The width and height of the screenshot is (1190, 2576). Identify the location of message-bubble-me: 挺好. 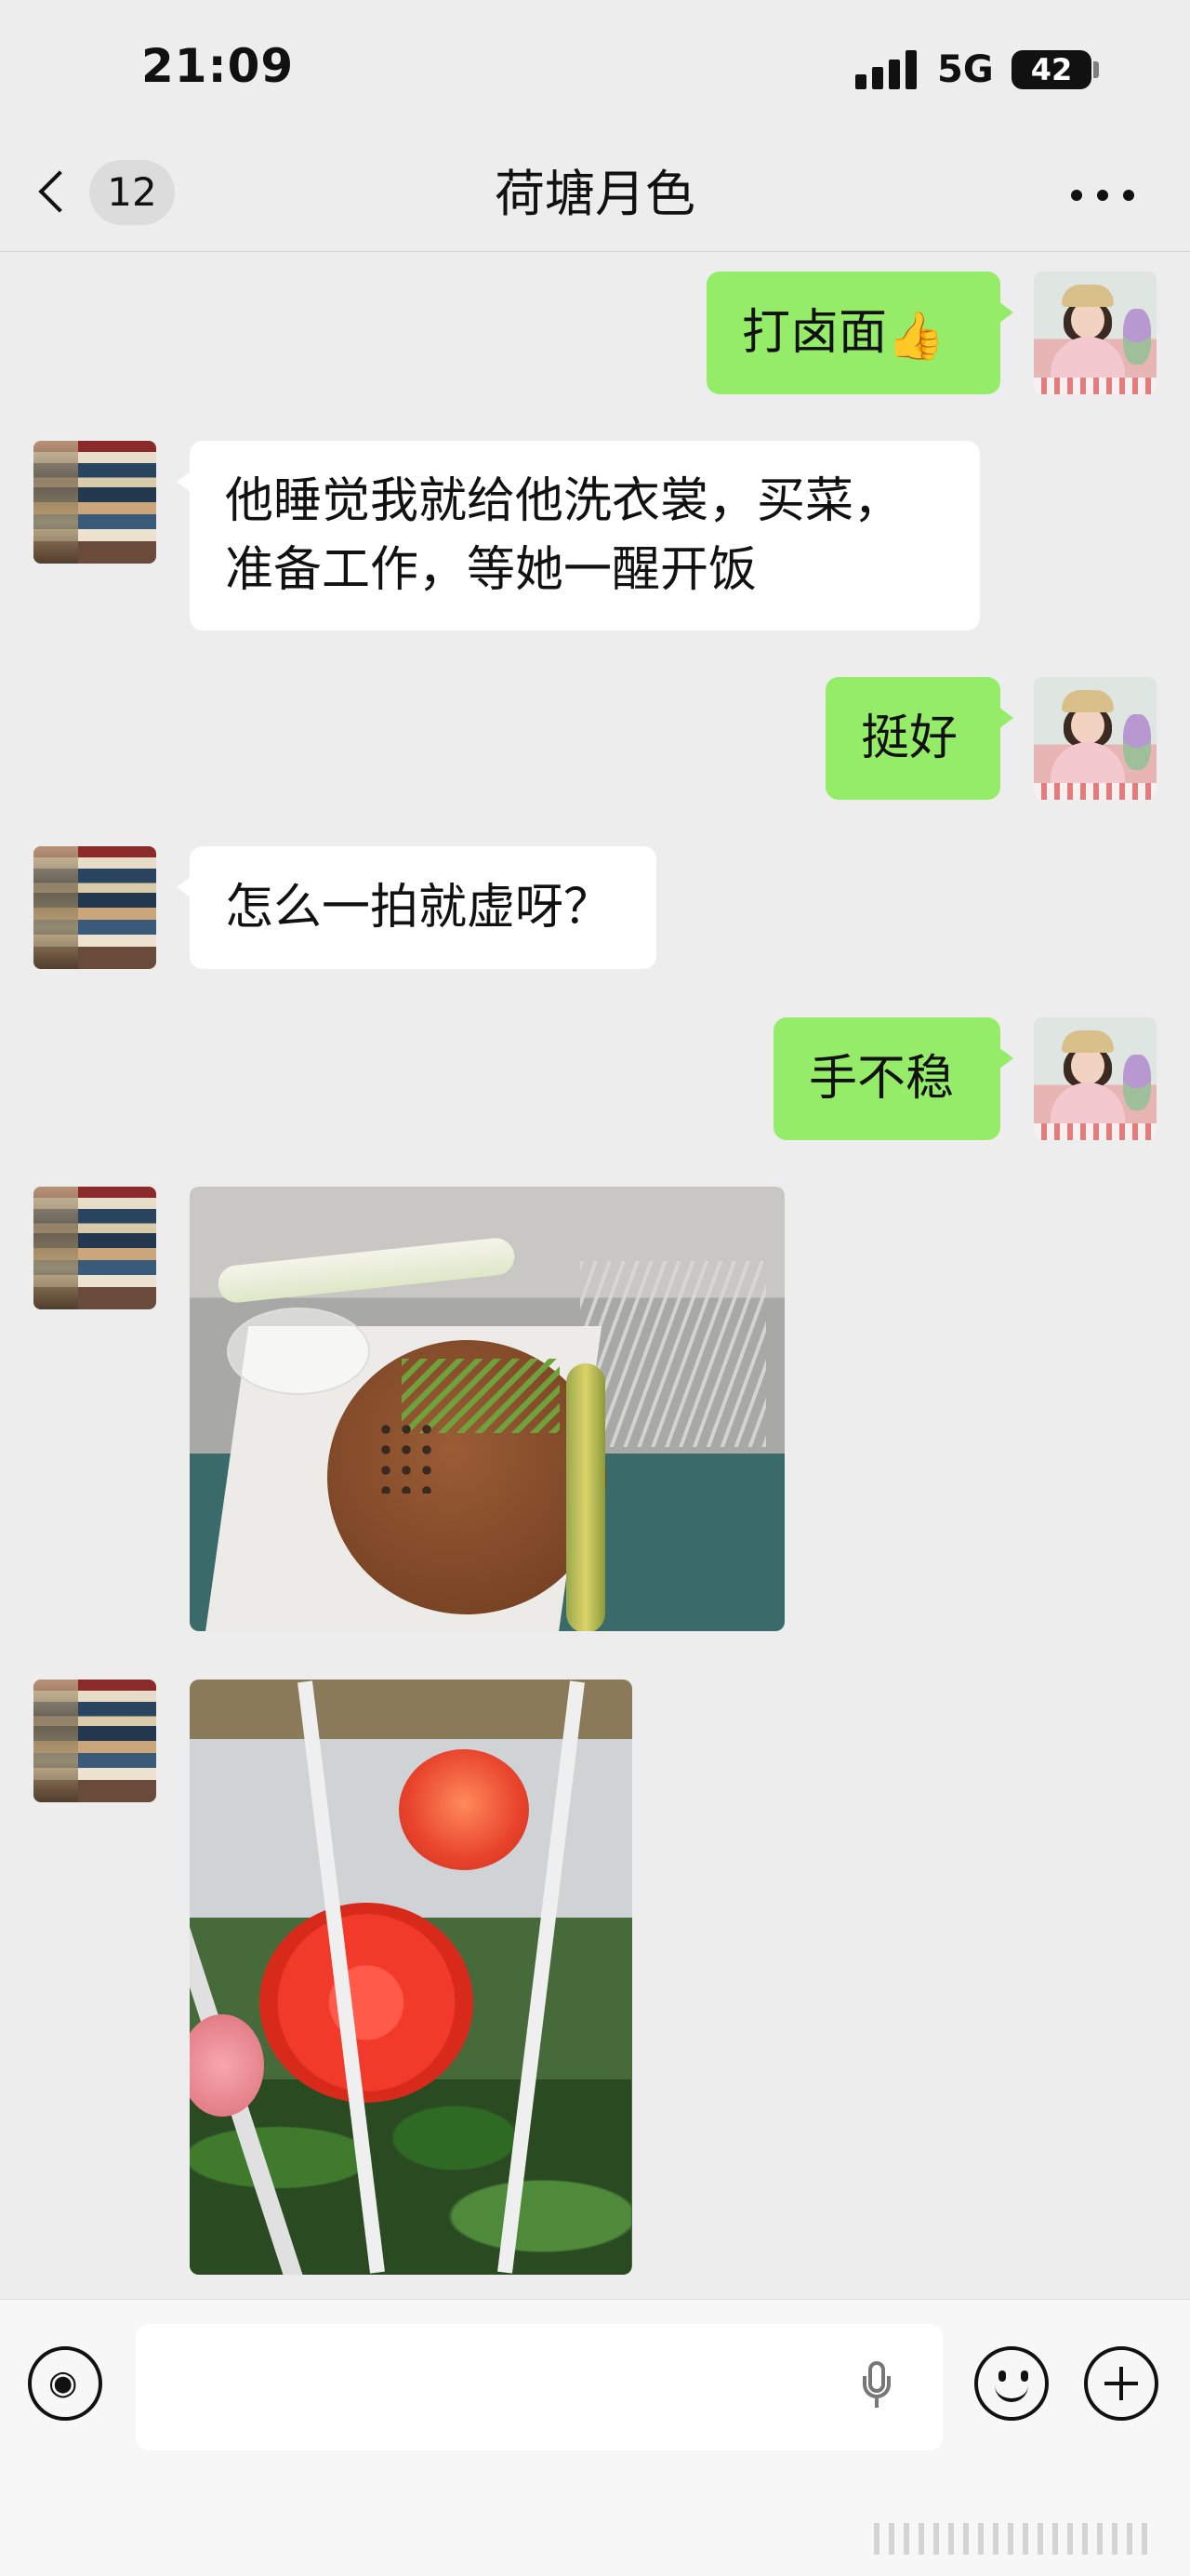
(919, 738).